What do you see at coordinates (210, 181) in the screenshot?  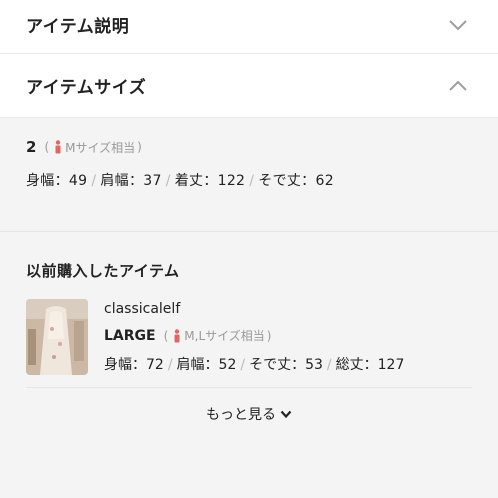 I see `measurement: 着丈：122` at bounding box center [210, 181].